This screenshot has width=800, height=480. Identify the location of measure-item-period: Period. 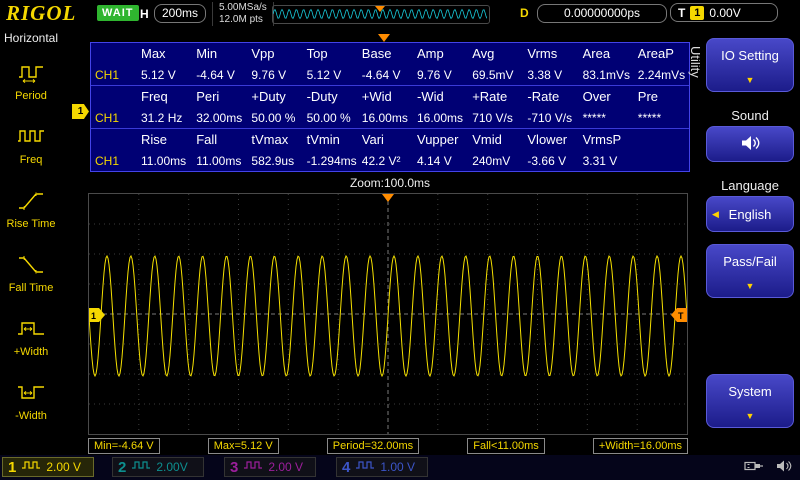
(31, 81).